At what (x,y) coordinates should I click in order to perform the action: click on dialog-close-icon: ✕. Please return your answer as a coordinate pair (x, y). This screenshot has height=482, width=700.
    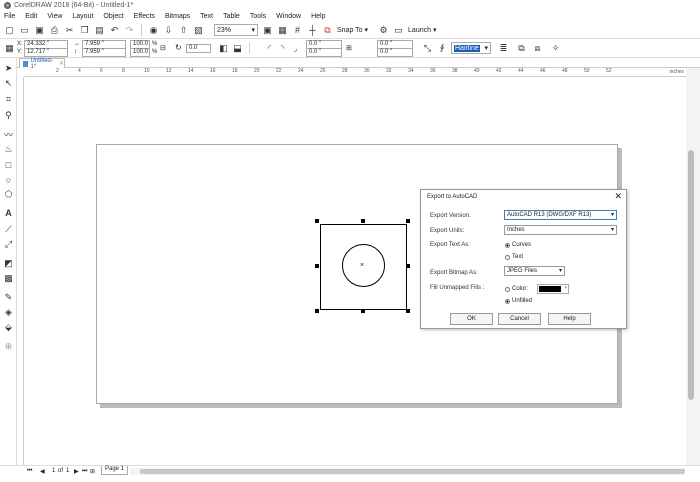
    Looking at the image, I should click on (618, 196).